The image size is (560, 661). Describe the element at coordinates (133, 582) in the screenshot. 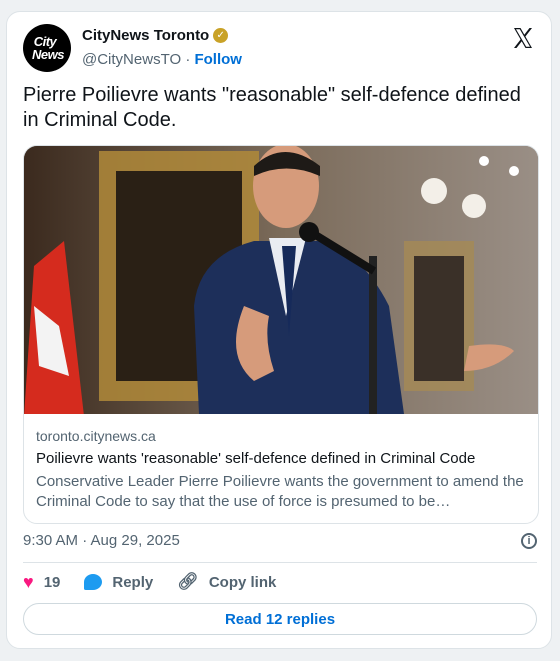

I see `reply-label: Reply` at that location.